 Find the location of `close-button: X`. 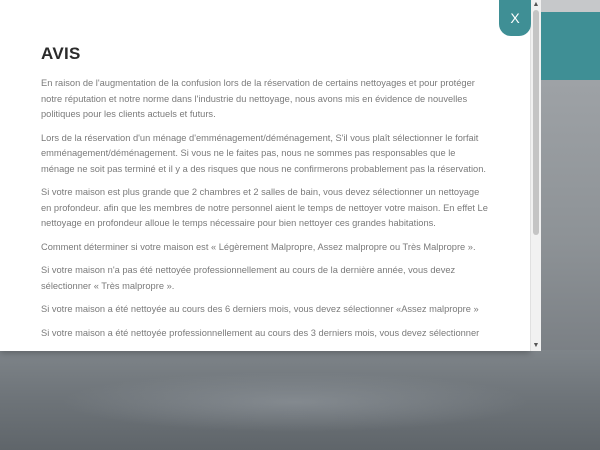

close-button: X is located at coordinates (515, 18).